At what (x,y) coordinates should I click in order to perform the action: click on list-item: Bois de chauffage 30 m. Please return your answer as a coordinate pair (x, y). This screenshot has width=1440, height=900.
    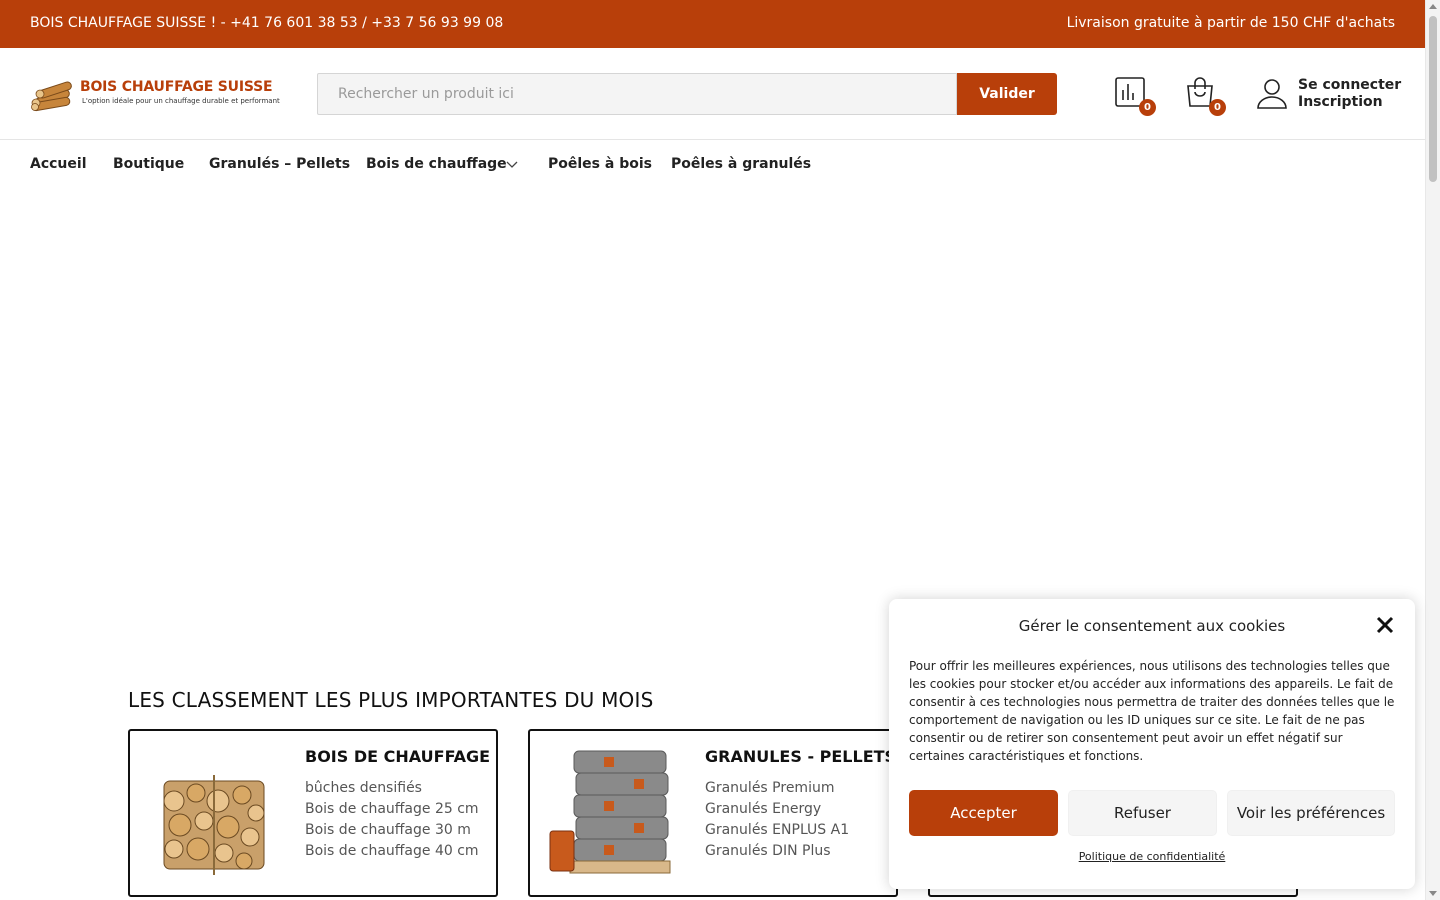
    Looking at the image, I should click on (392, 830).